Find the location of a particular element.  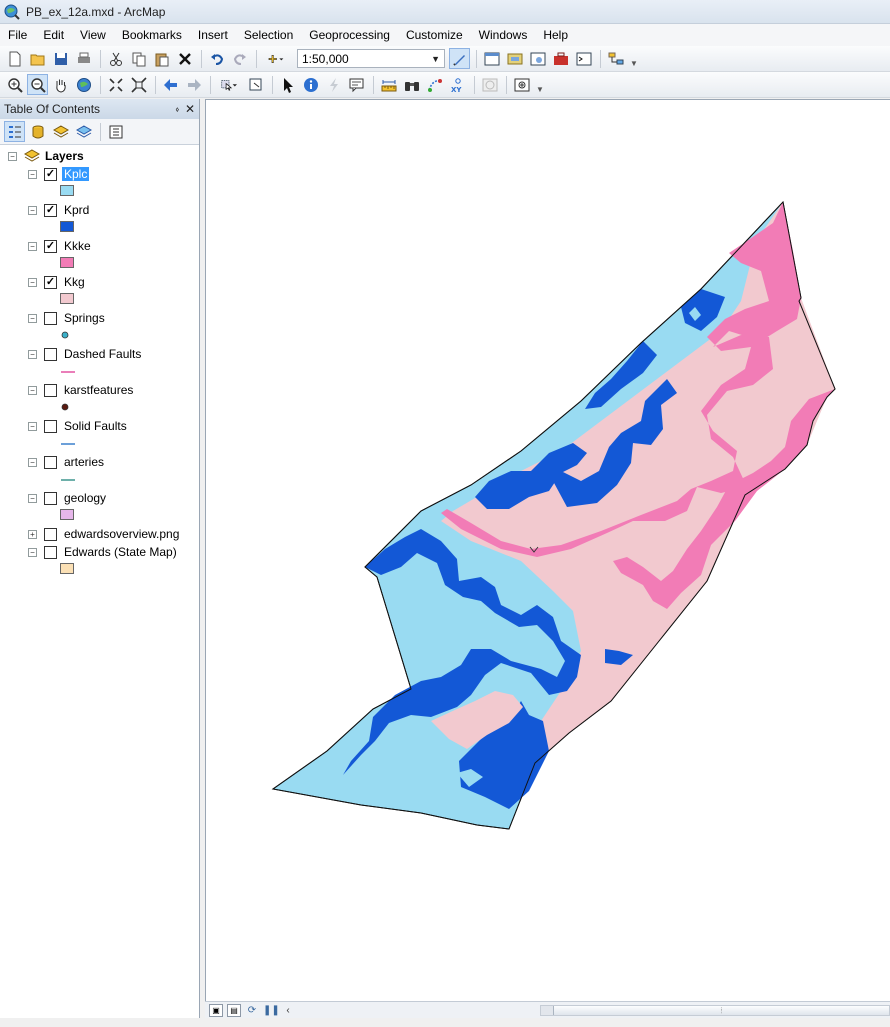

list-by-drawing-order-button is located at coordinates (14, 131).